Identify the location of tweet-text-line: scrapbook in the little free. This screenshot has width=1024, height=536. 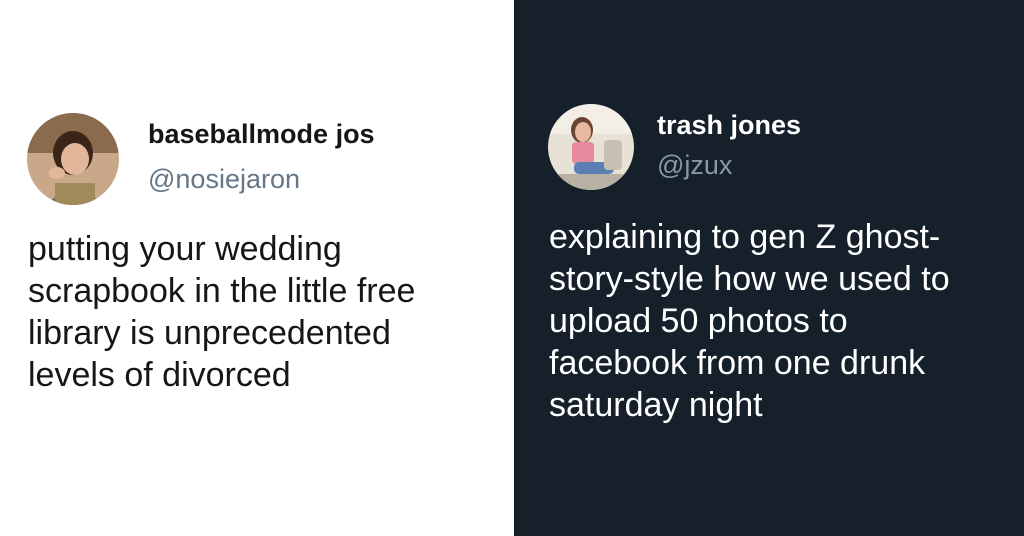
(222, 291).